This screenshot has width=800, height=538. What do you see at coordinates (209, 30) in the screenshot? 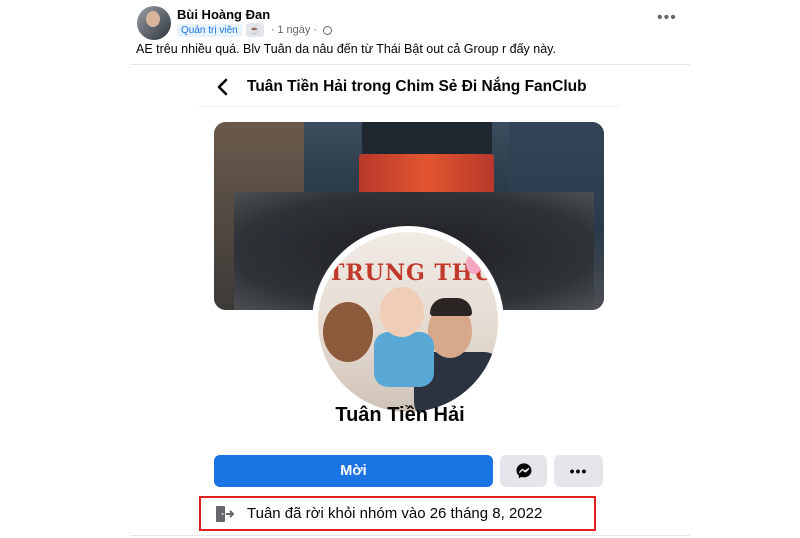
I see `admin-badge: Quản trị viên` at bounding box center [209, 30].